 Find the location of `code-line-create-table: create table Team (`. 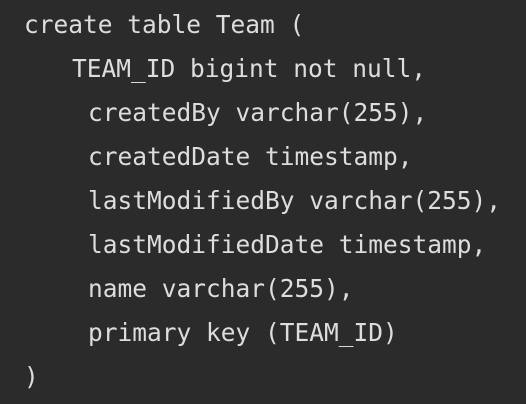

code-line-create-table: create table Team ( is located at coordinates (164, 24).